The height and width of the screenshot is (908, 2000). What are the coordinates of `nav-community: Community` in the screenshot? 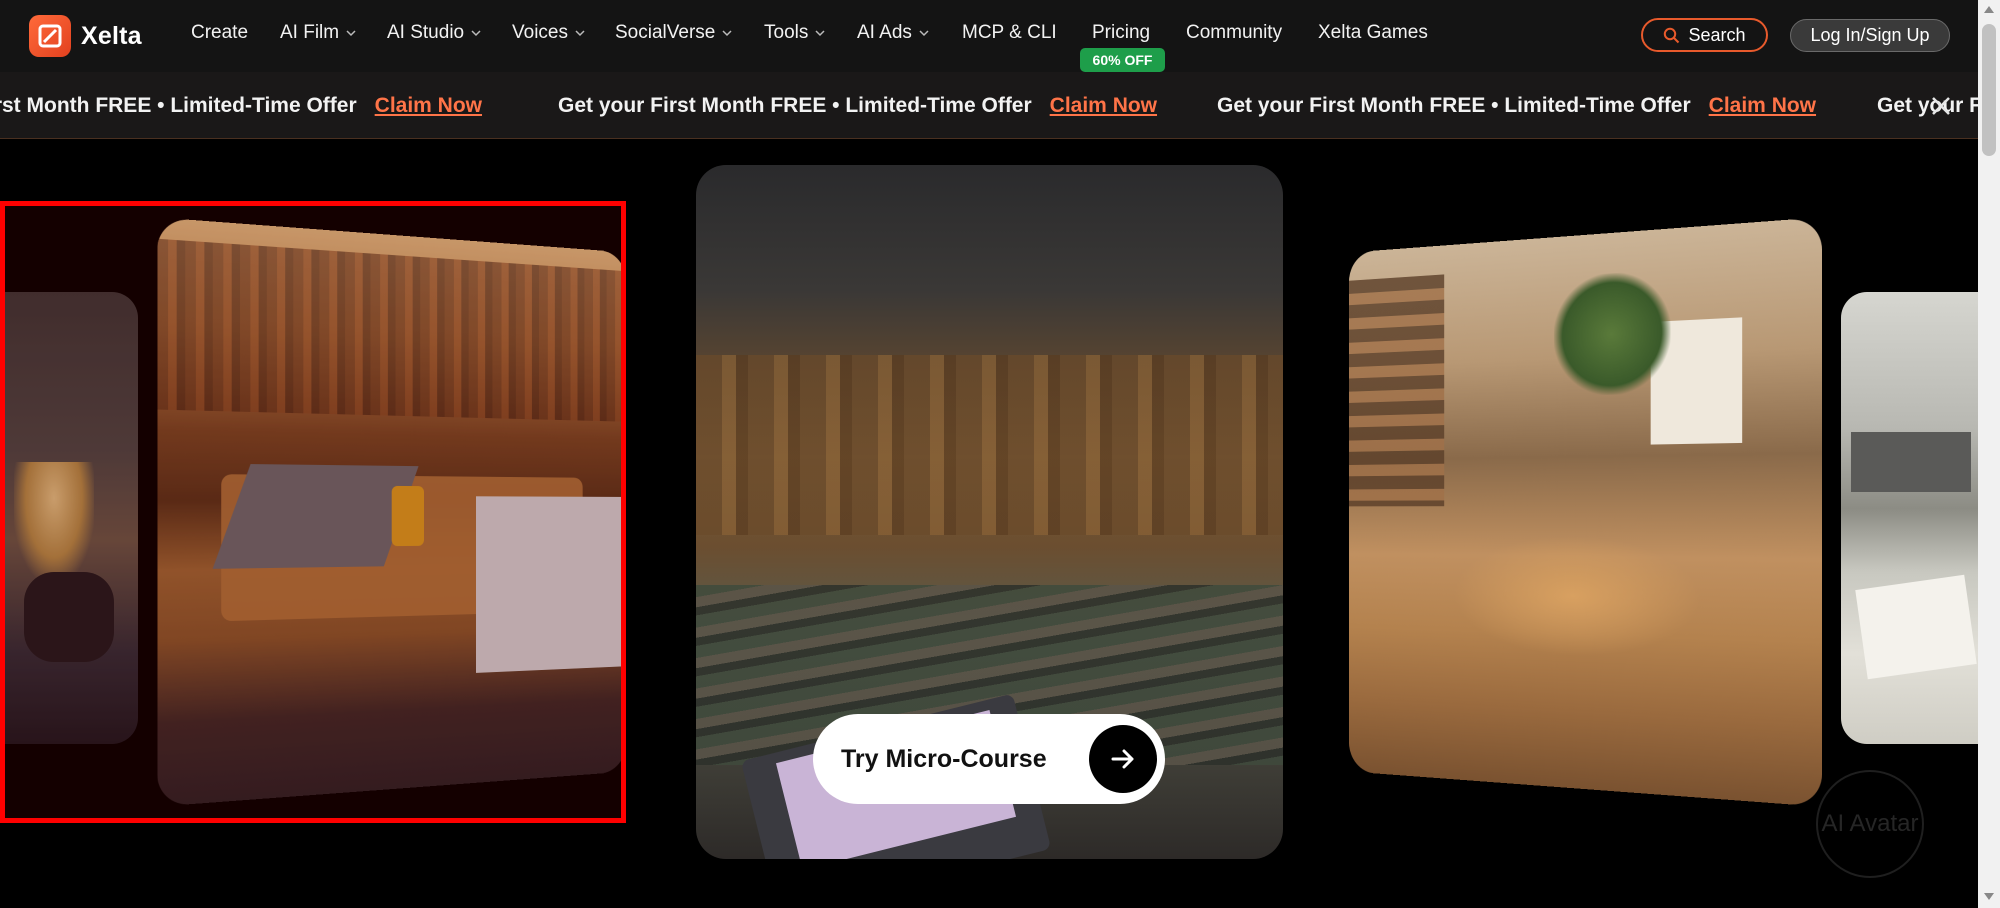 It's located at (1234, 33).